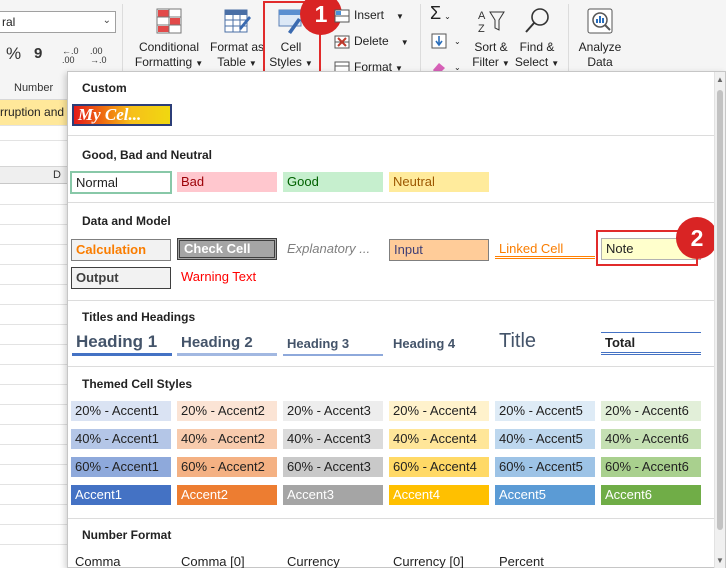  Describe the element at coordinates (121, 278) in the screenshot. I see `style-output: Output` at that location.